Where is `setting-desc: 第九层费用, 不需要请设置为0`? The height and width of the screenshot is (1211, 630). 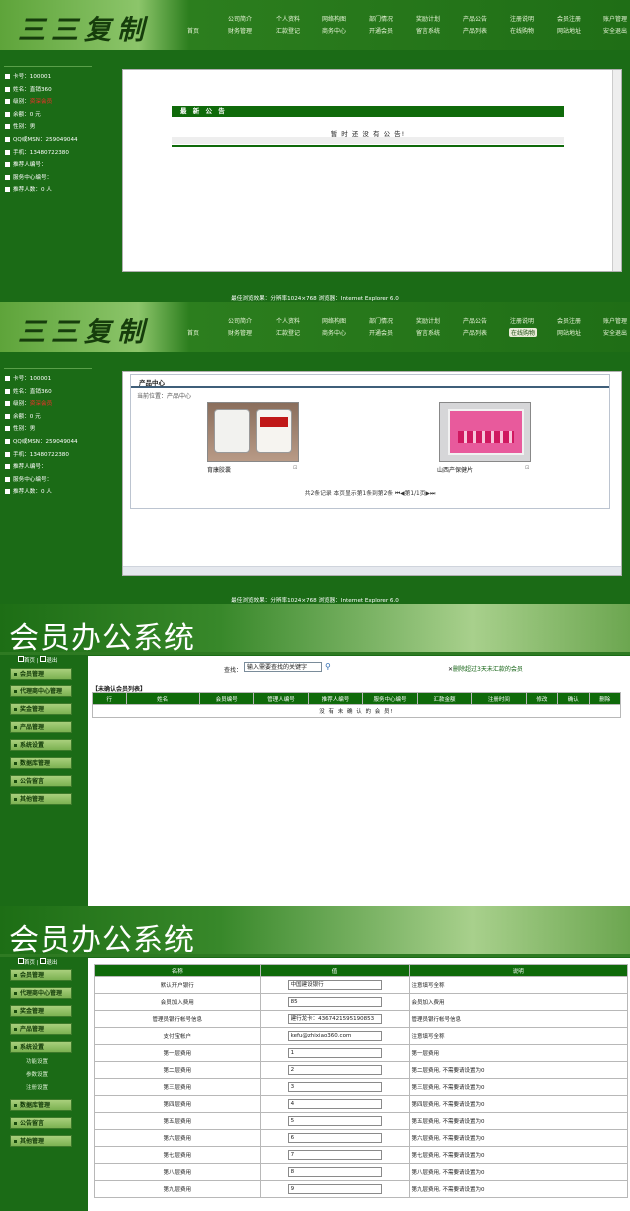
setting-desc: 第九层费用, 不需要请设置为0 is located at coordinates (518, 1189).